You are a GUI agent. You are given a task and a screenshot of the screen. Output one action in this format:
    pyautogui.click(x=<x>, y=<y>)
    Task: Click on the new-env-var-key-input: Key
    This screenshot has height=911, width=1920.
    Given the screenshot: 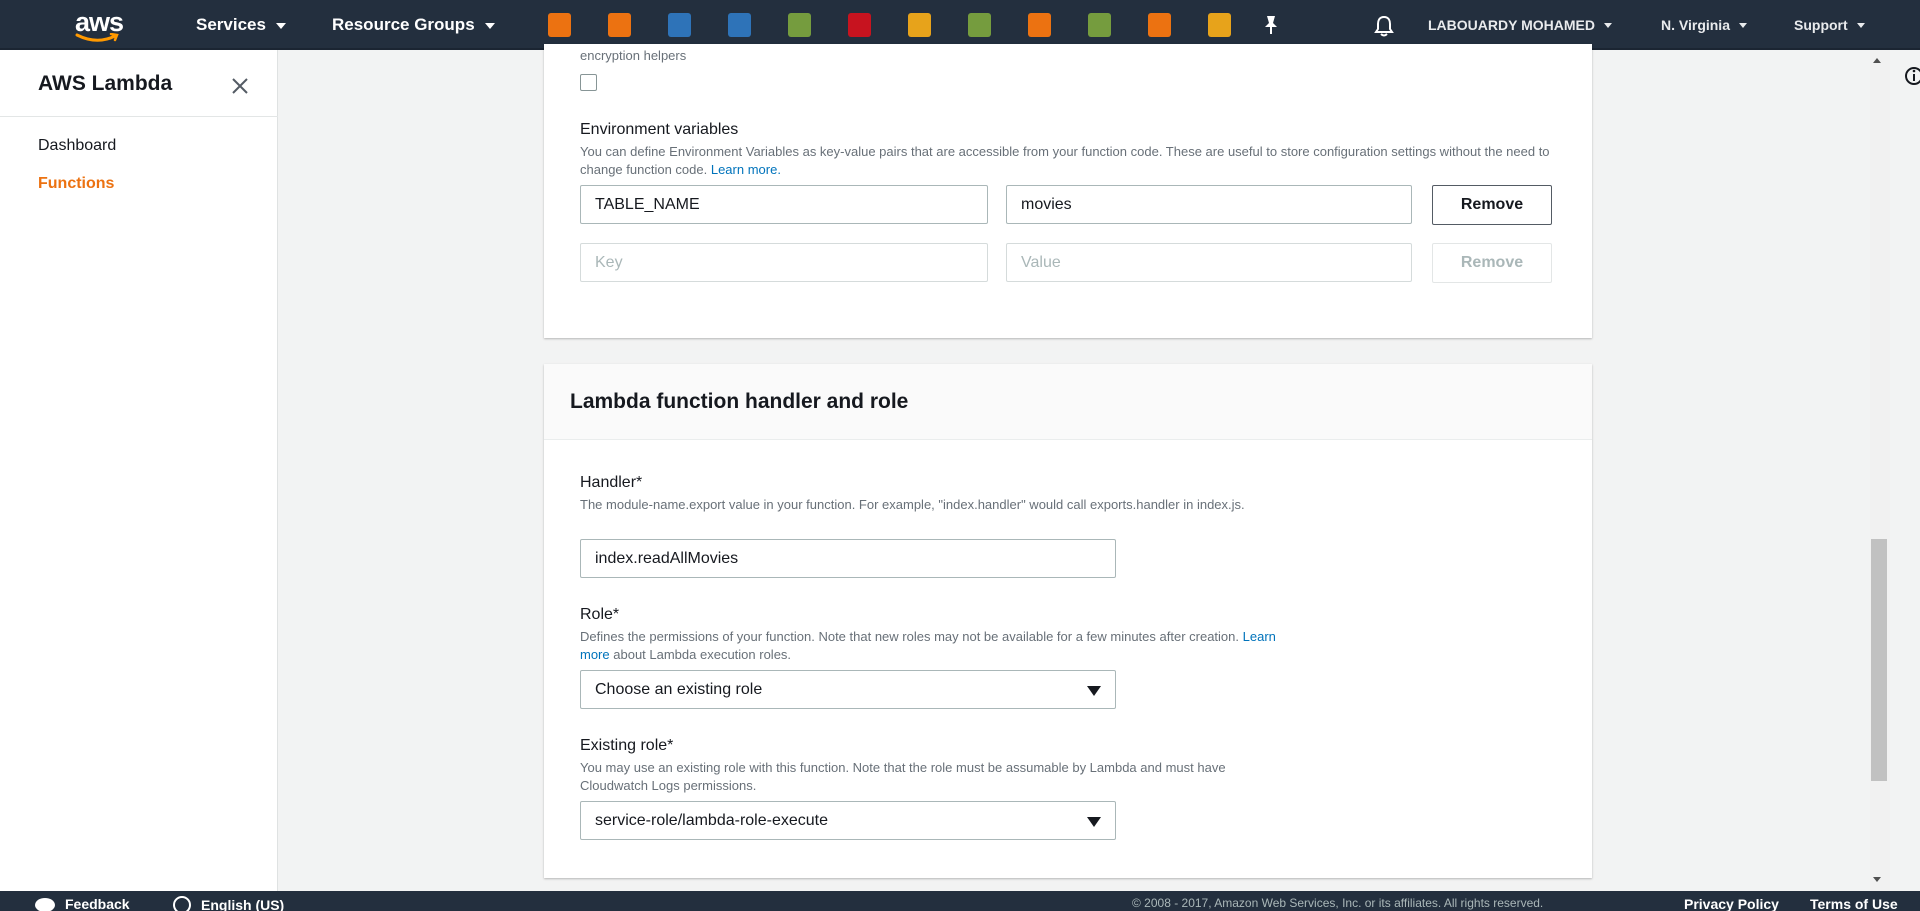 What is the action you would take?
    pyautogui.click(x=784, y=262)
    